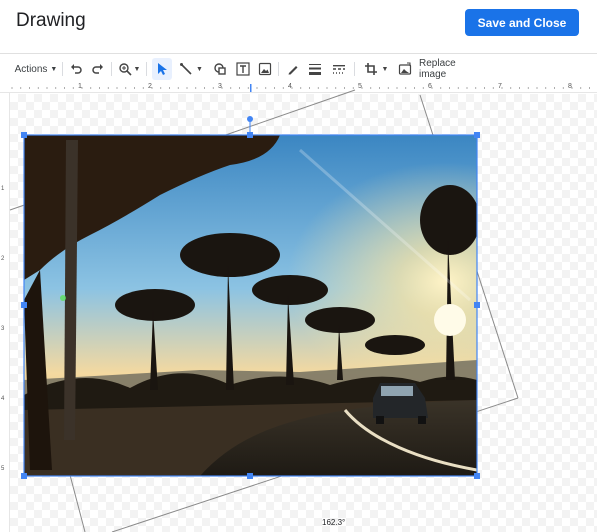 This screenshot has height=532, width=597. Describe the element at coordinates (250, 119) in the screenshot. I see `rotate-handle` at that location.